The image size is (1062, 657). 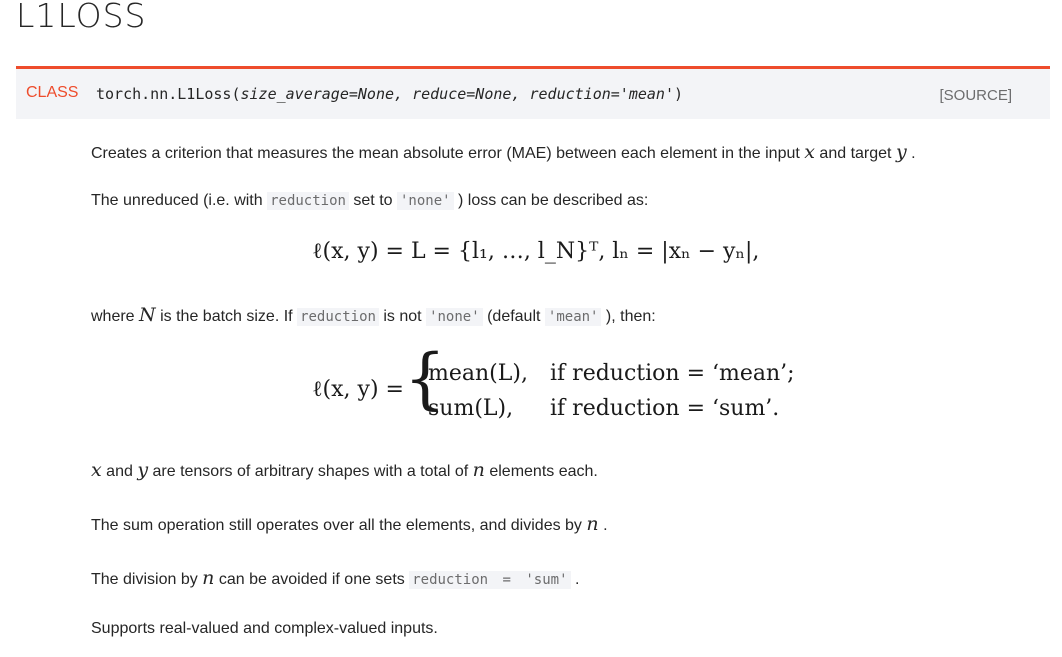 I want to click on code-equals: =, so click(x=507, y=580).